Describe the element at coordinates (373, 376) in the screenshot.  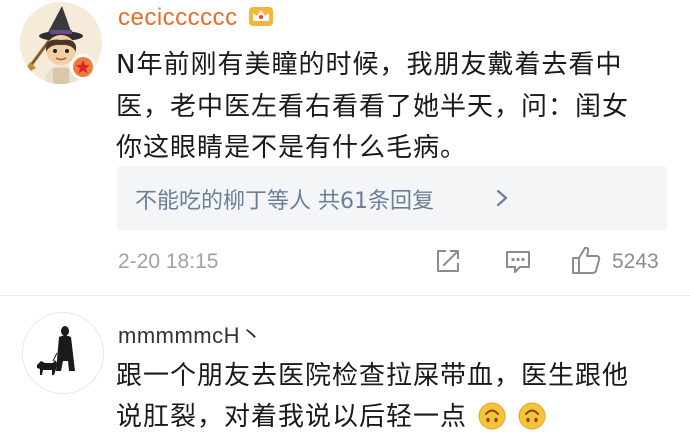
I see `comment-text-line: 跟一个朋友去医院检查拉屎带血，医生跟他` at that location.